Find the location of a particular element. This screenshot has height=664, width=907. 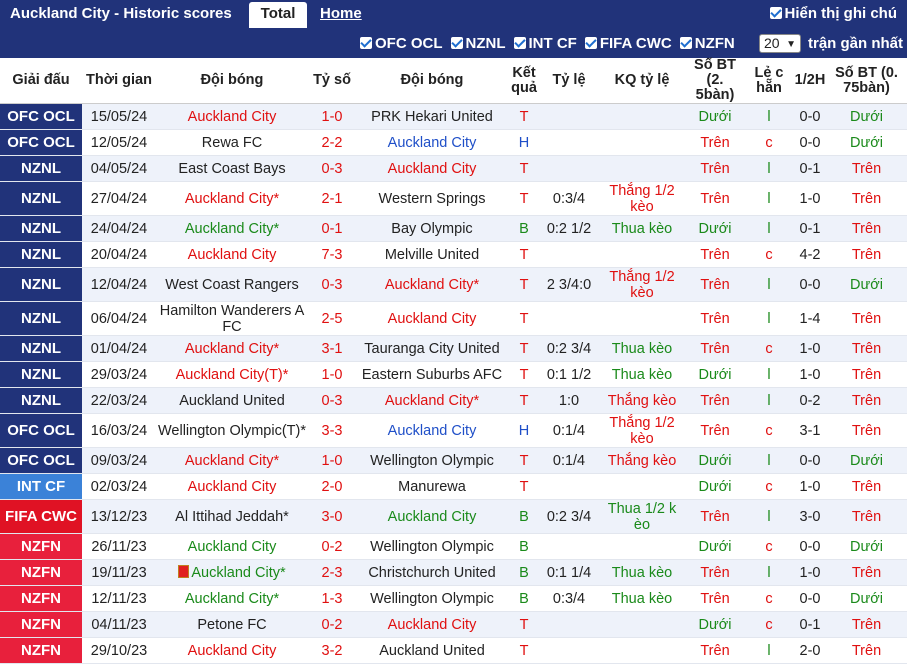

half-time-cell-text: 0-1 is located at coordinates (810, 228).